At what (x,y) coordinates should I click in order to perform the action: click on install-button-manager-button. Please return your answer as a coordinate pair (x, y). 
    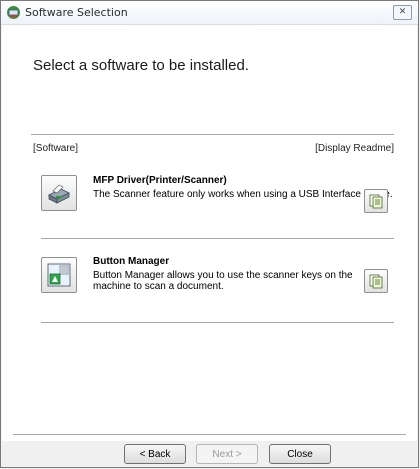
    Looking at the image, I should click on (59, 275).